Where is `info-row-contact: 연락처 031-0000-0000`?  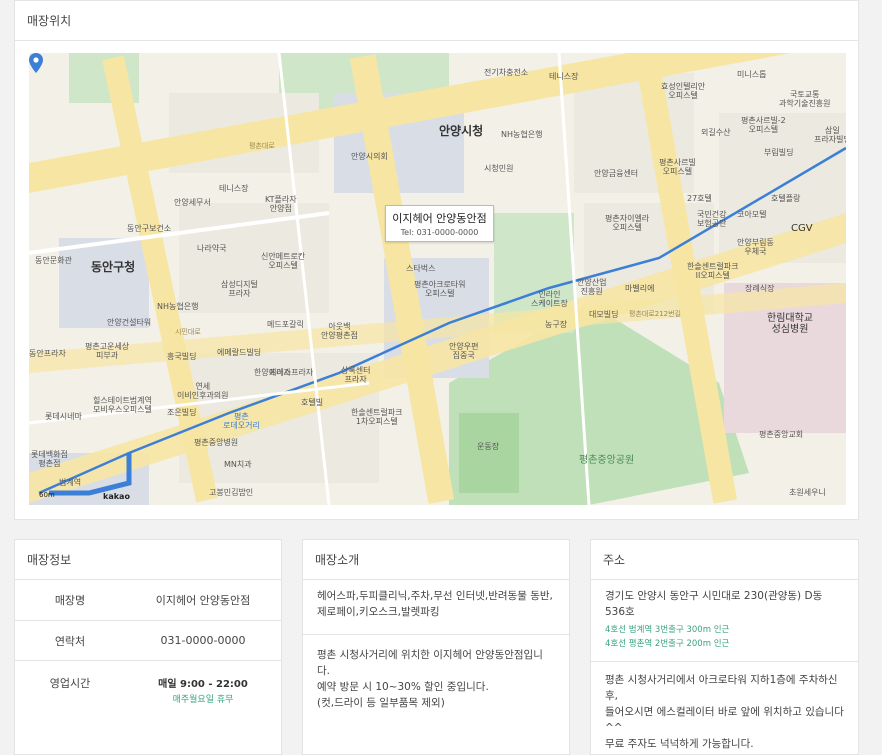
info-row-contact: 연락처 031-0000-0000 is located at coordinates (148, 641).